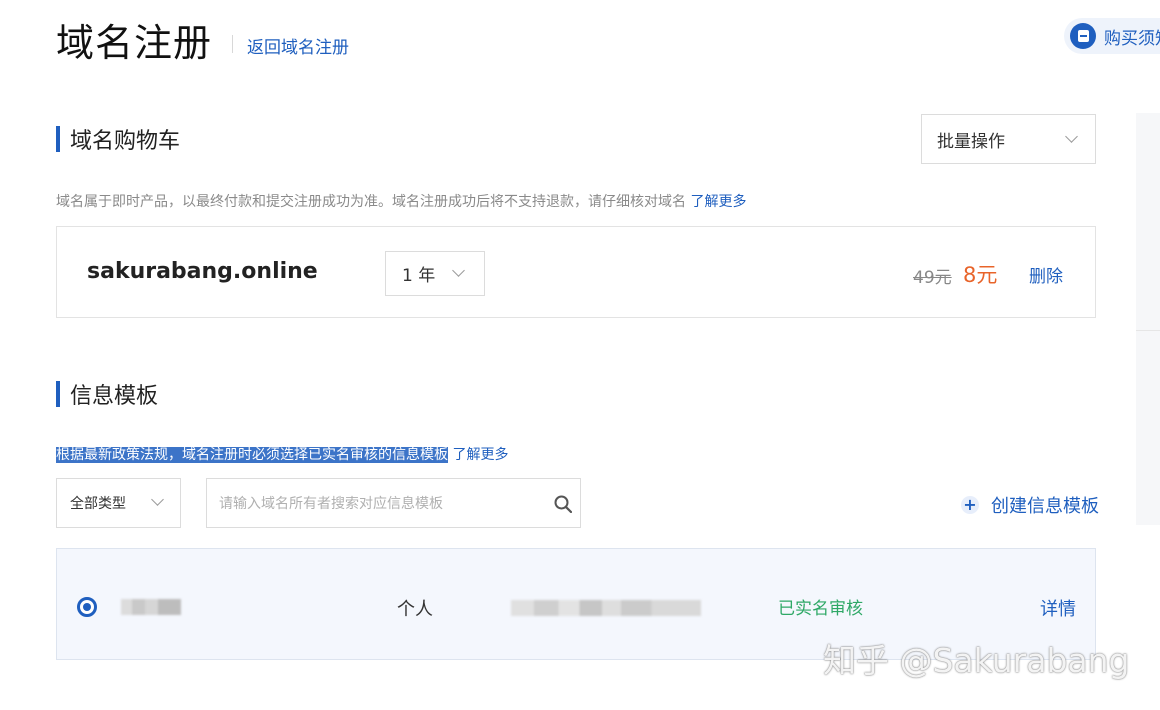  Describe the element at coordinates (976, 660) in the screenshot. I see `watermark: 知乎 @Sakurabang` at that location.